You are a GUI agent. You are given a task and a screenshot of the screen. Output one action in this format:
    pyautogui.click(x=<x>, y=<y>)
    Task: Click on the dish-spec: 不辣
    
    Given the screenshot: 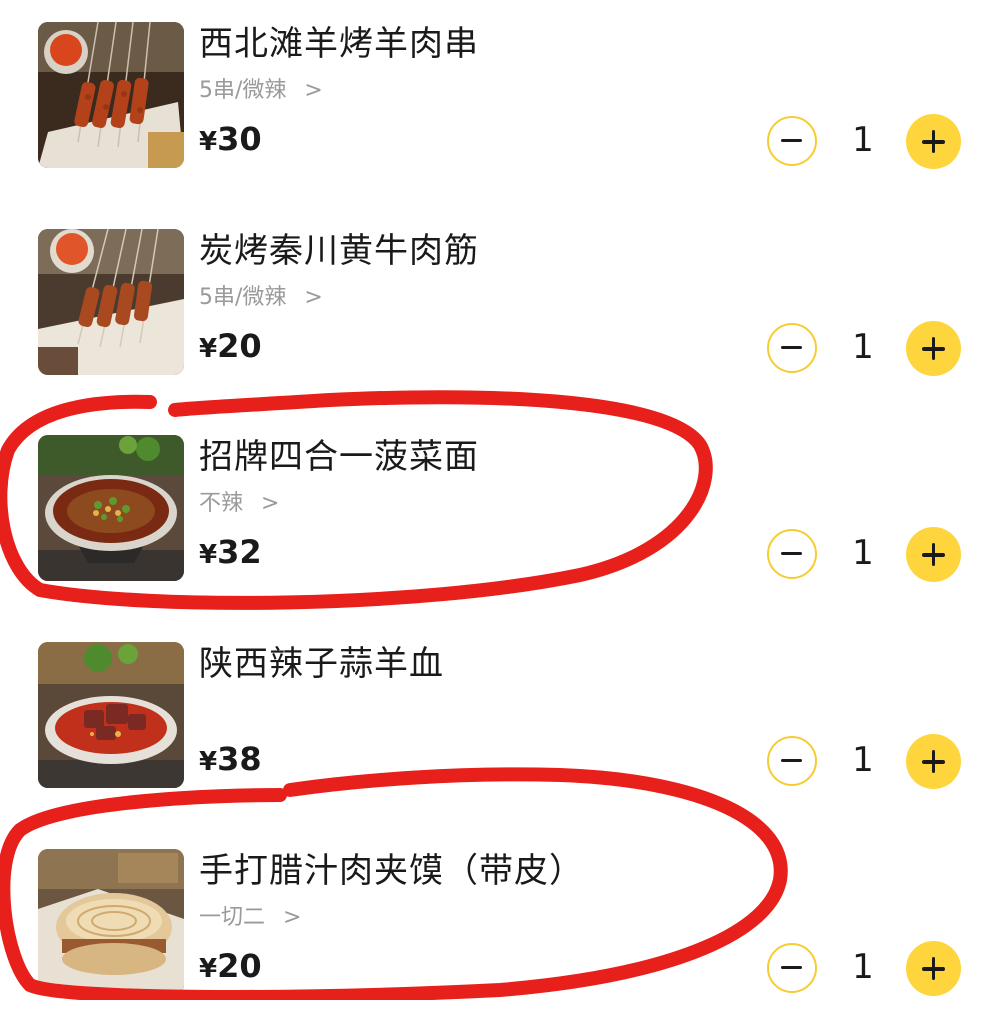 What is the action you would take?
    pyautogui.click(x=221, y=503)
    